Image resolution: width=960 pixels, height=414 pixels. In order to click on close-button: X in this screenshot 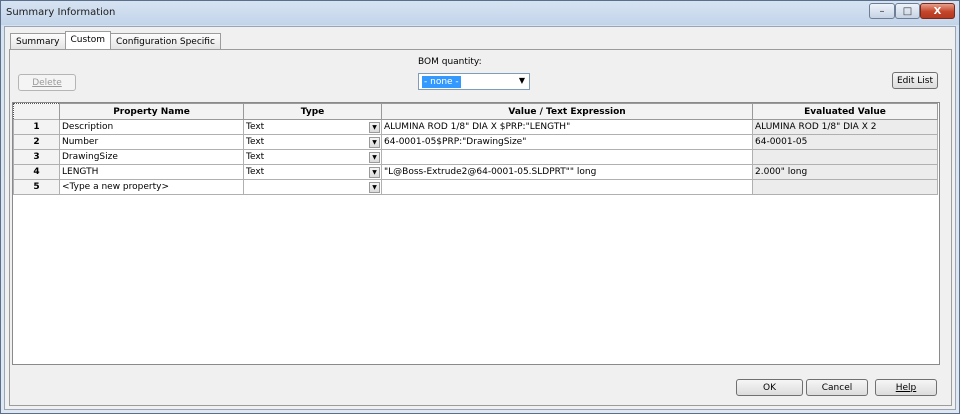, I will do `click(937, 11)`.